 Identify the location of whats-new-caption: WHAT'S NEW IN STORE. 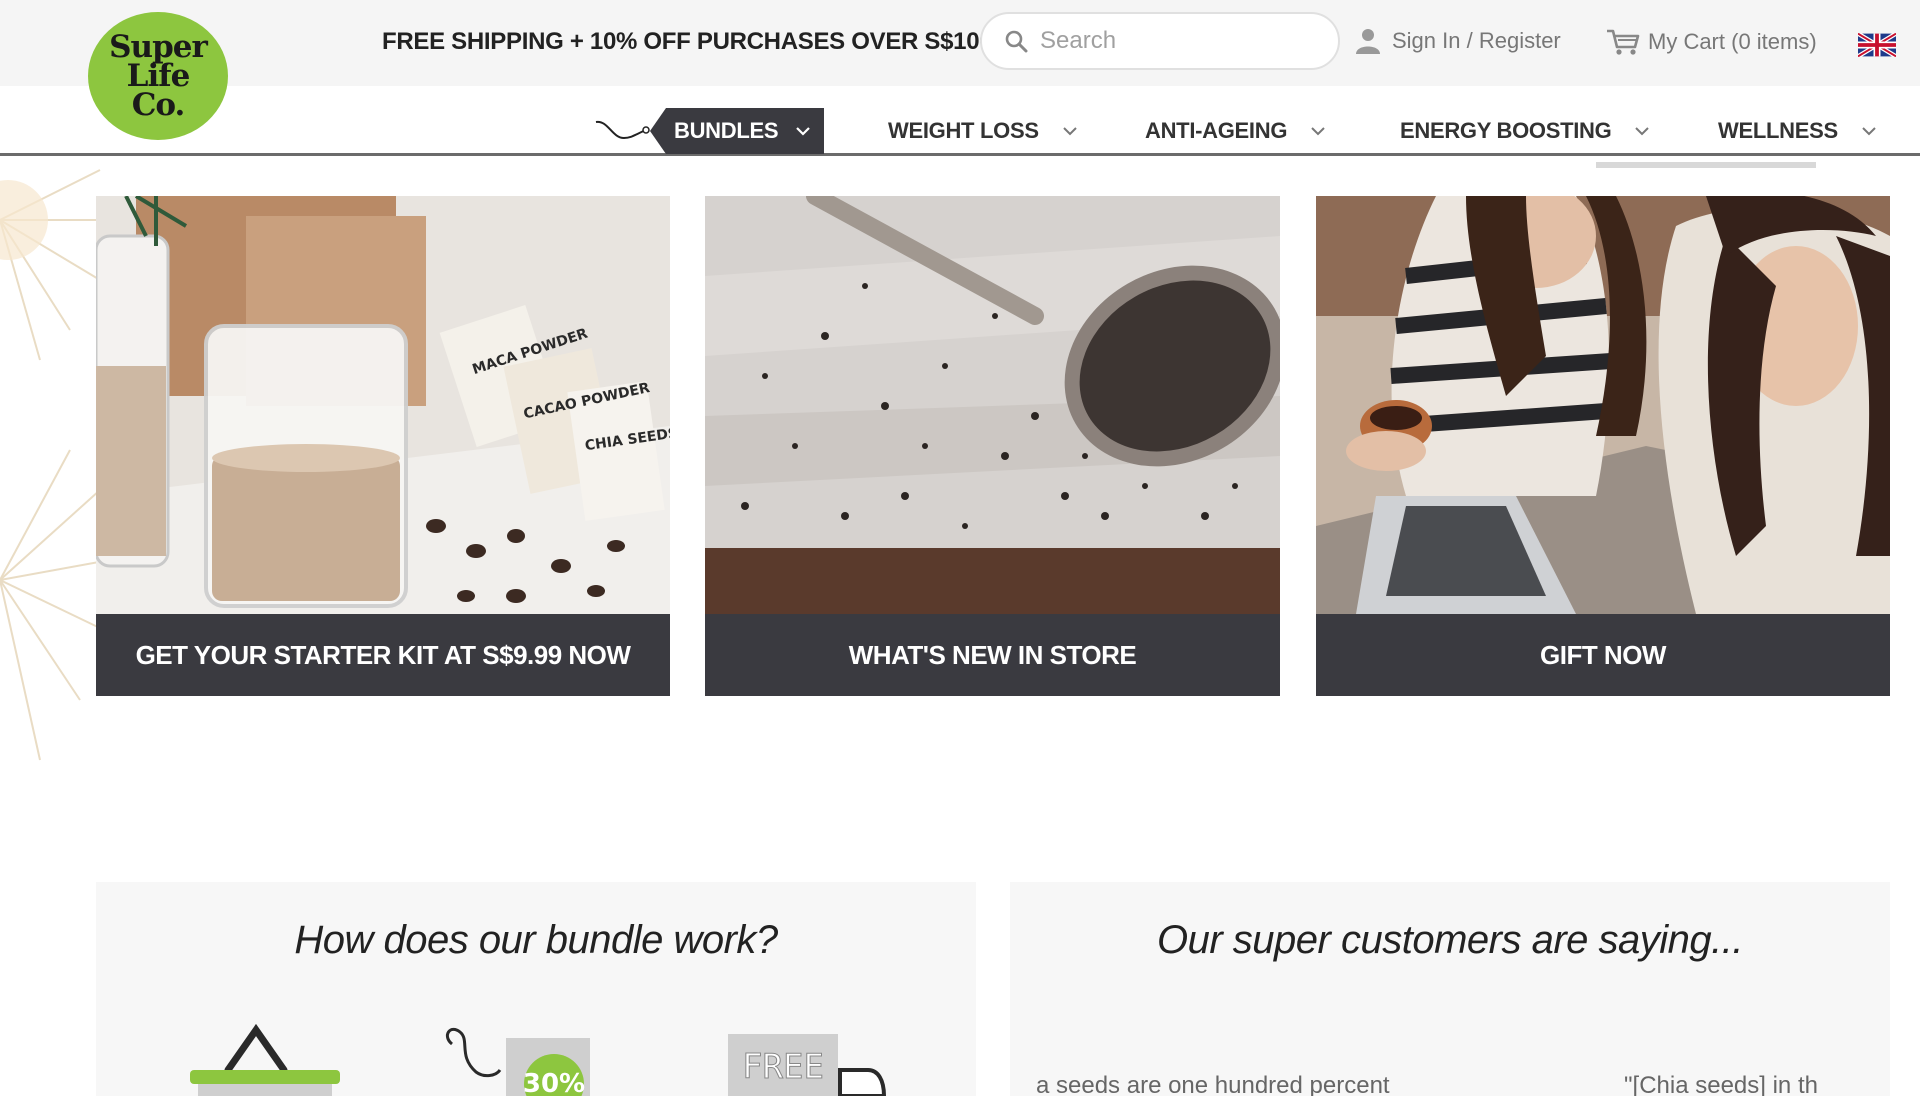
(992, 655).